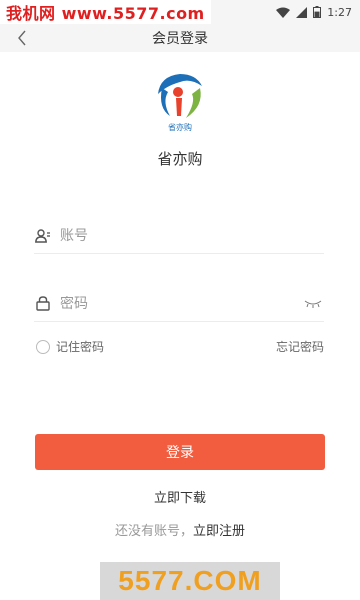  Describe the element at coordinates (317, 12) in the screenshot. I see `battery-icon` at that location.